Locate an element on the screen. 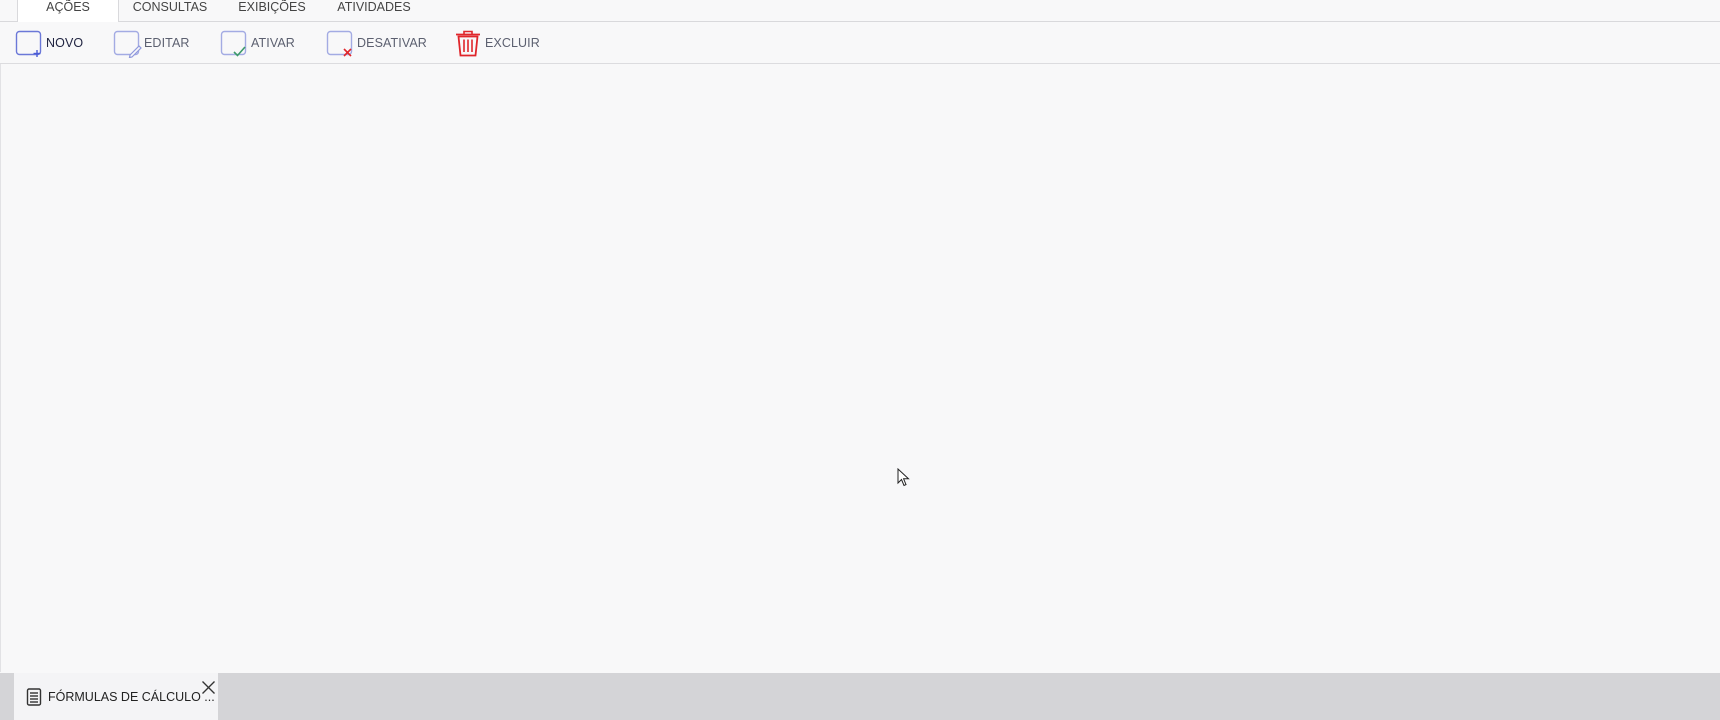 The height and width of the screenshot is (720, 1720). deactivate-x-icon is located at coordinates (339, 43).